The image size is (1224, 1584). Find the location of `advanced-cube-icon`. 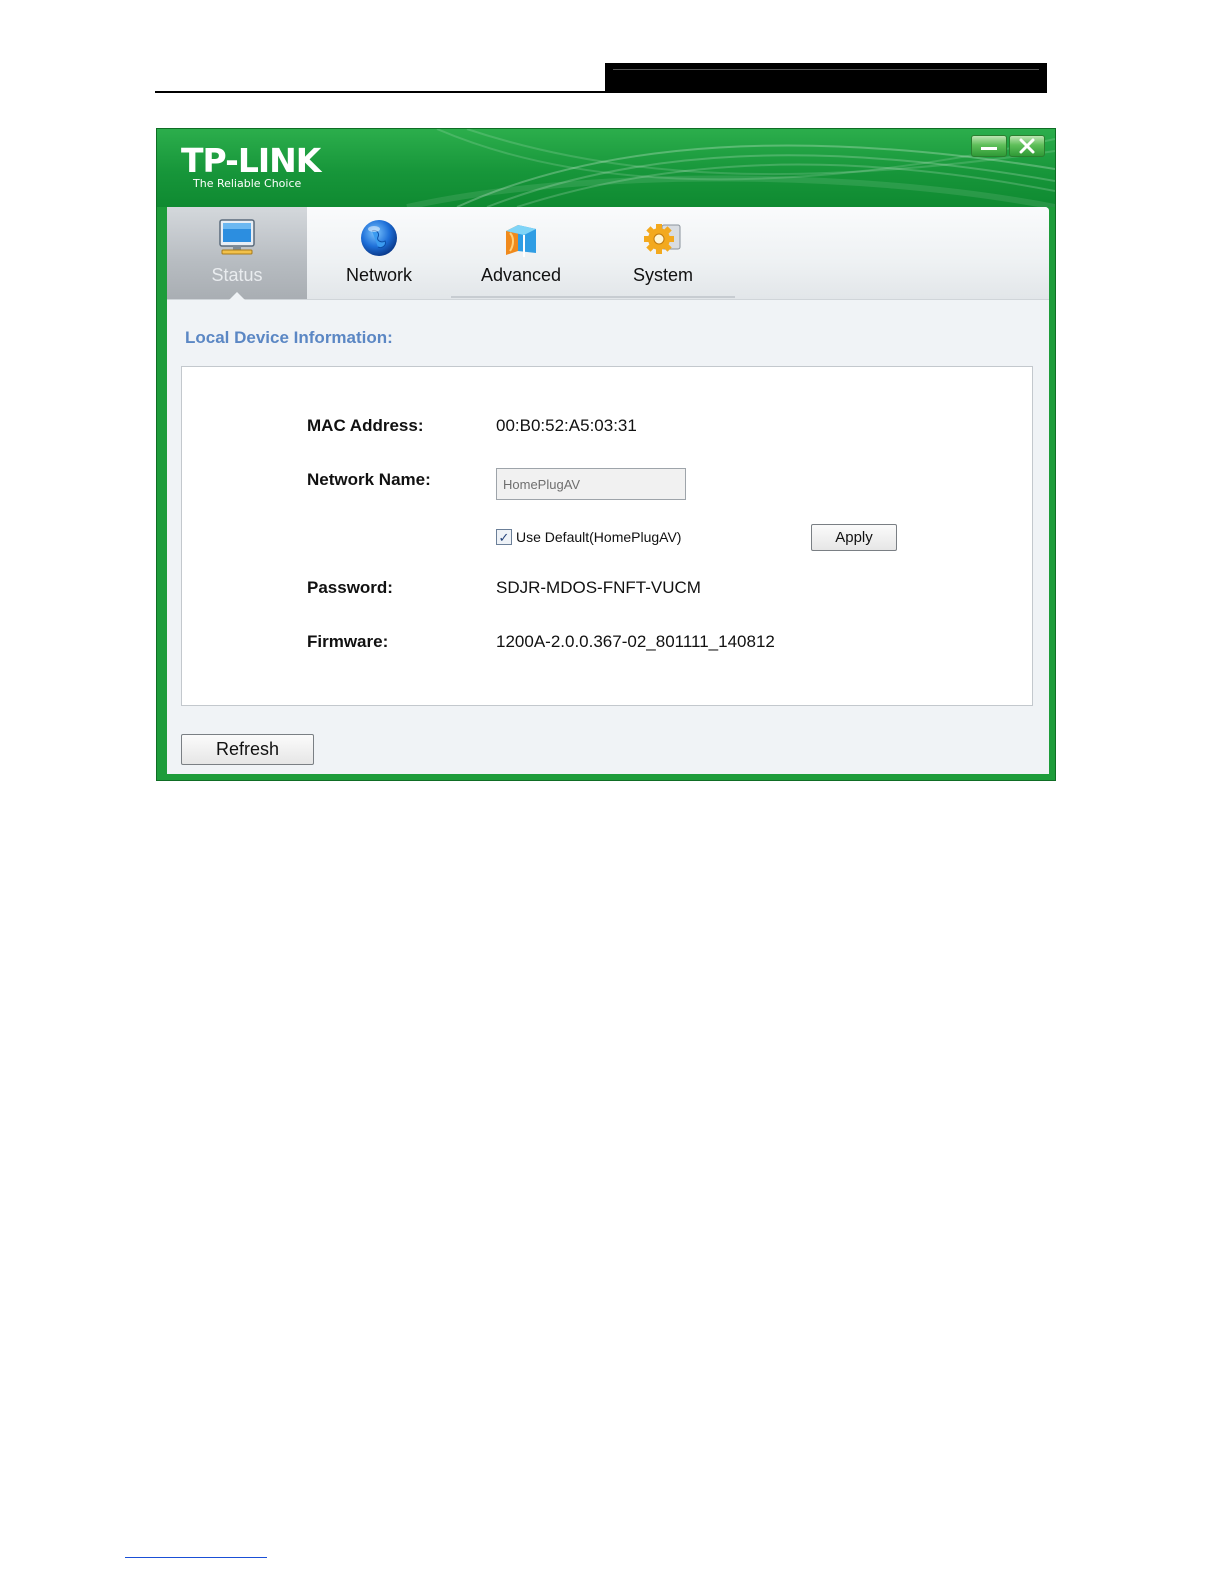

advanced-cube-icon is located at coordinates (521, 241).